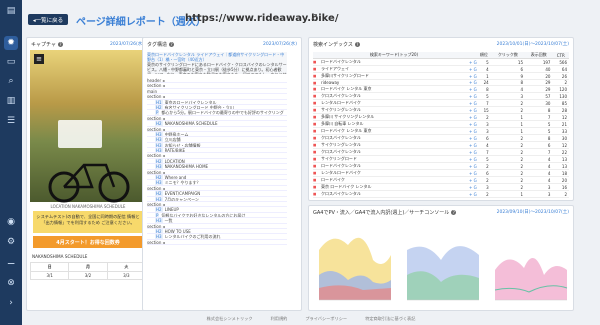 The image size is (600, 325). I want to click on table-row: ■ 多摩川 自転車 レンタル + G 3 1 5 21, so click(441, 124).